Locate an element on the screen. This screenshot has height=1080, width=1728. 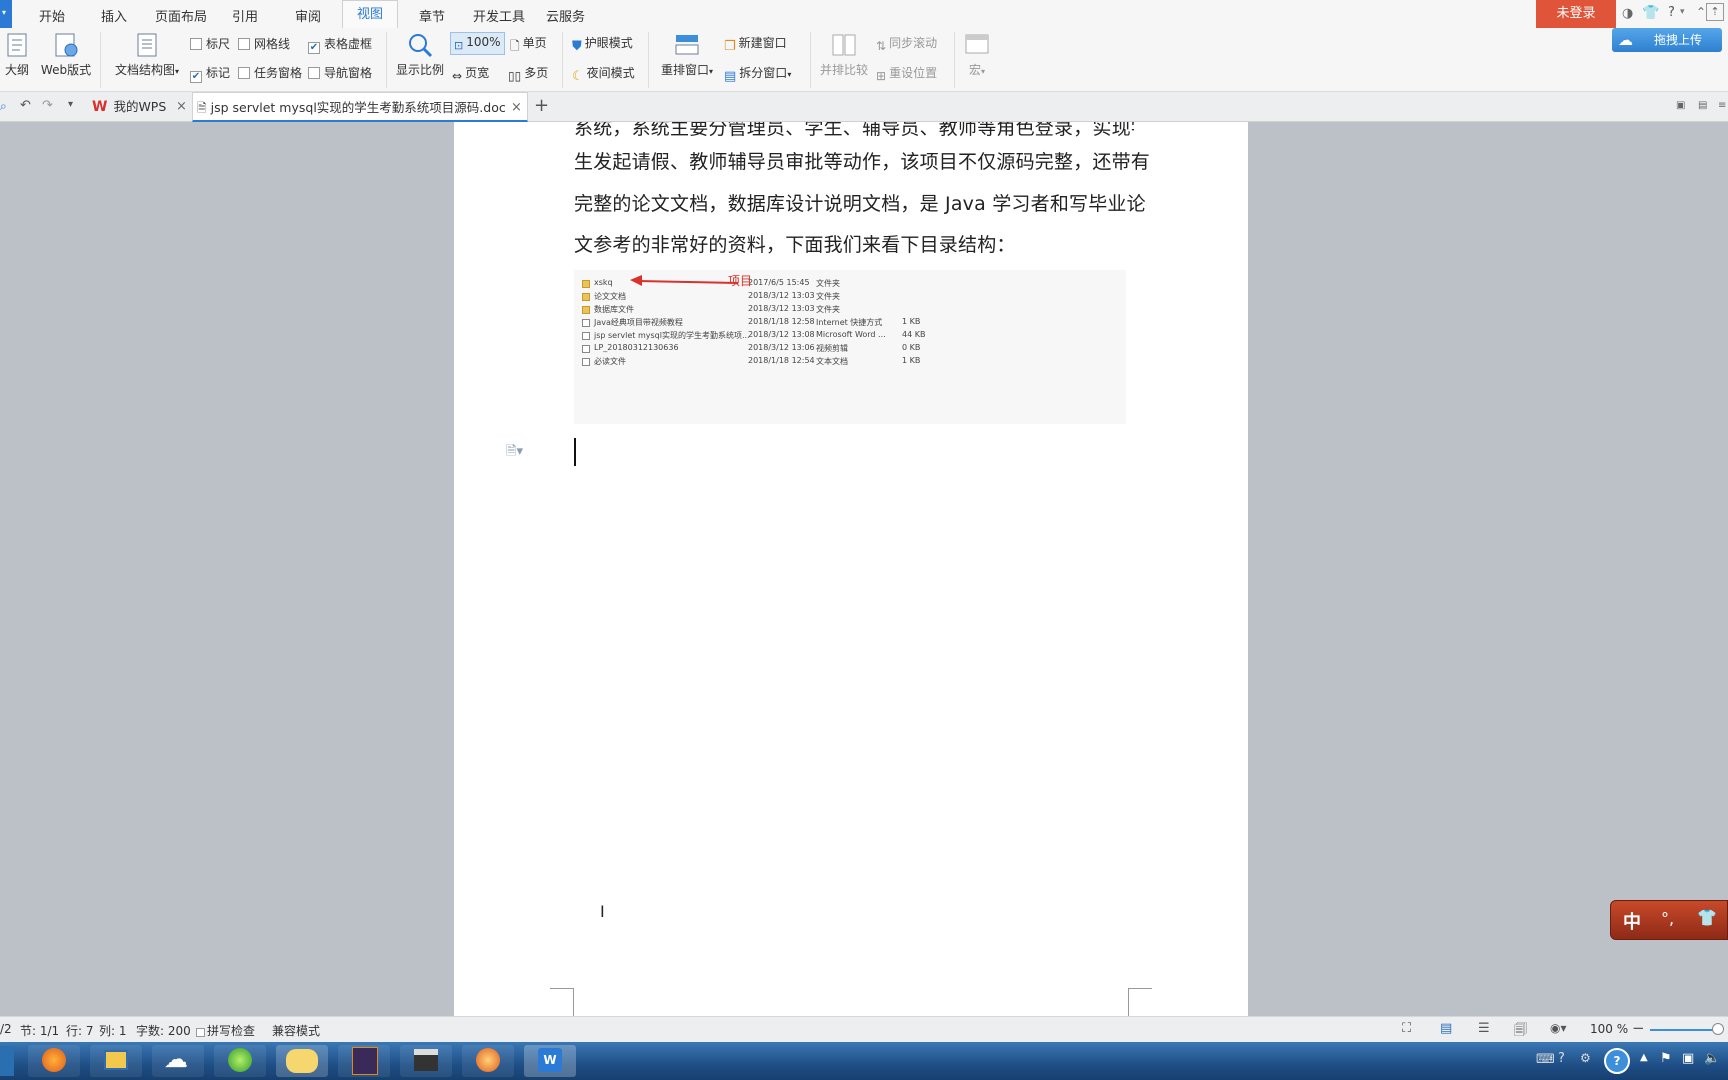
taskbar-app-firefox is located at coordinates (54, 1061).